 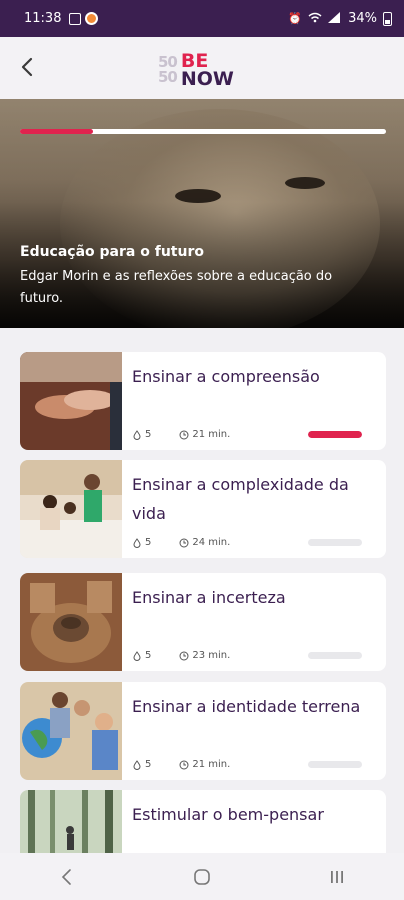 What do you see at coordinates (71, 622) in the screenshot?
I see `lesson-thumbnail-pottery` at bounding box center [71, 622].